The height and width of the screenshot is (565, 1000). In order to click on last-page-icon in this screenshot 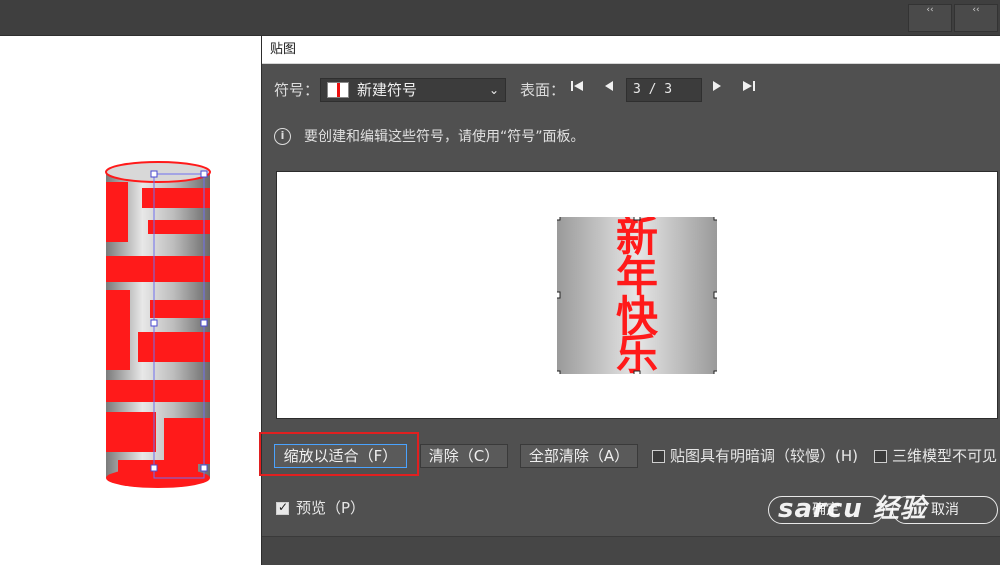, I will do `click(749, 90)`.